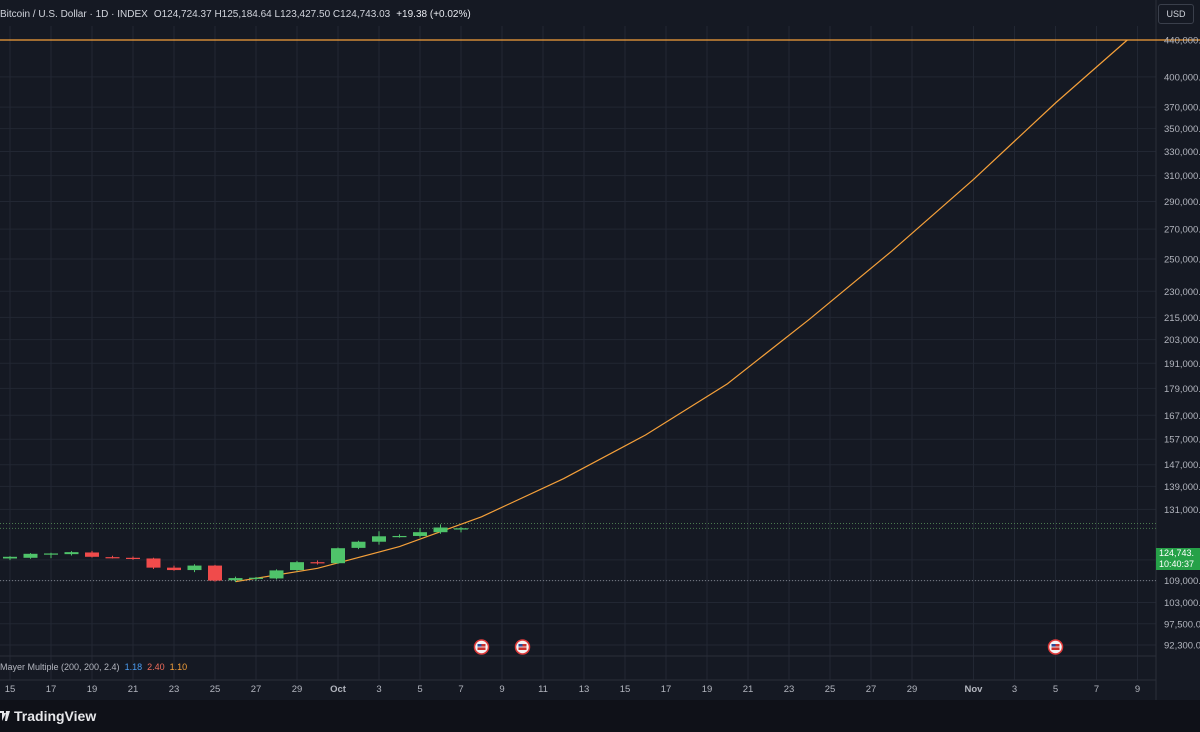 The width and height of the screenshot is (1200, 732). What do you see at coordinates (133, 667) in the screenshot?
I see `indicator-value-1: 1.18` at bounding box center [133, 667].